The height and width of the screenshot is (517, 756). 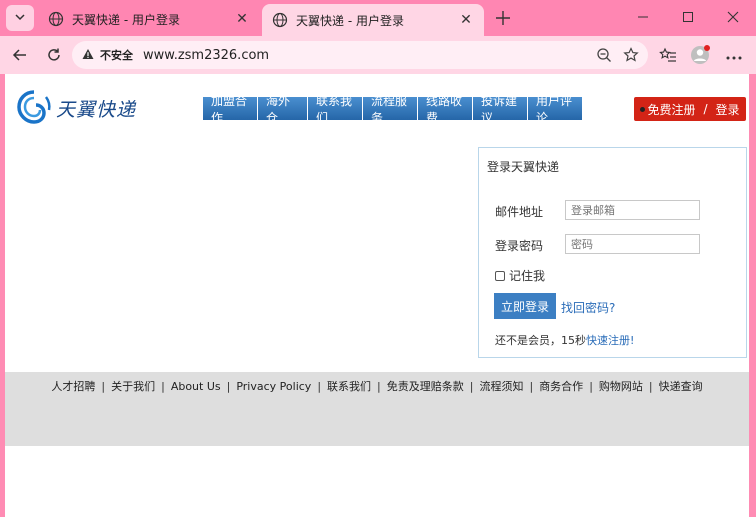 What do you see at coordinates (349, 386) in the screenshot?
I see `footer-link-contact: 联系我们` at bounding box center [349, 386].